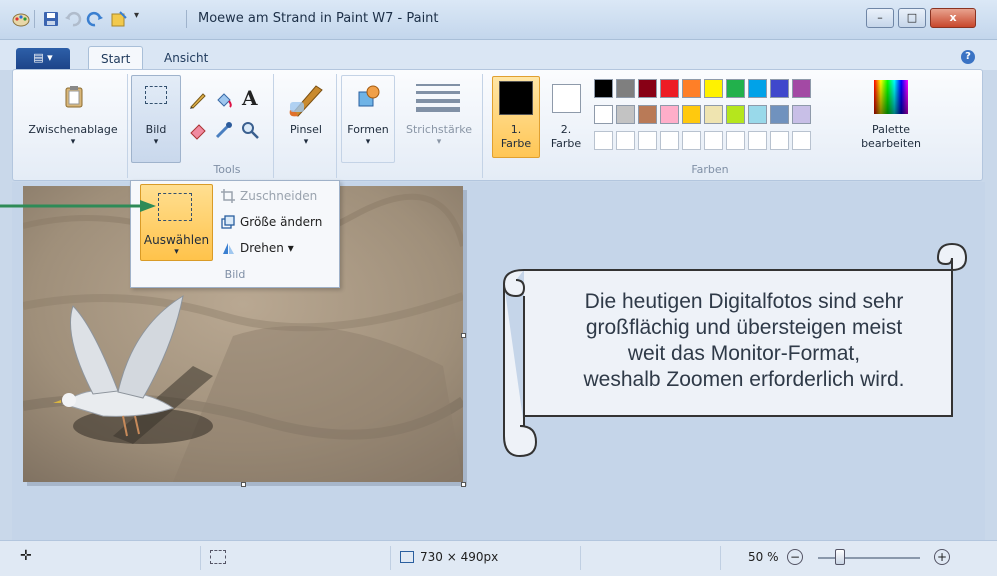  What do you see at coordinates (744, 353) in the screenshot?
I see `callout-line-3: weit das Monitor-Format,` at bounding box center [744, 353].